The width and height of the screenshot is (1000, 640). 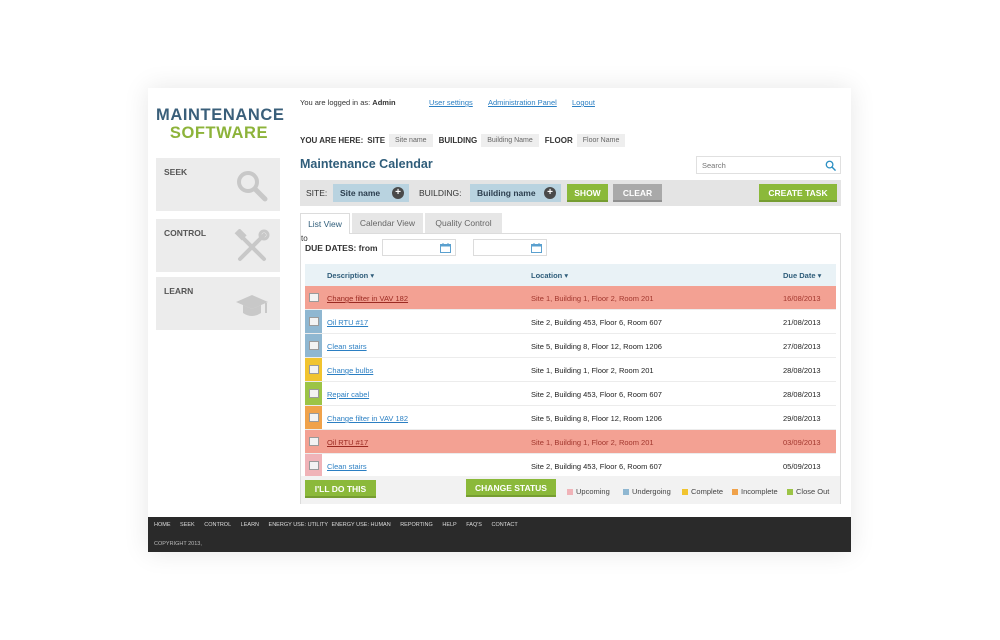 What do you see at coordinates (601, 140) in the screenshot?
I see `breadcrumb-floor: Floor Name` at bounding box center [601, 140].